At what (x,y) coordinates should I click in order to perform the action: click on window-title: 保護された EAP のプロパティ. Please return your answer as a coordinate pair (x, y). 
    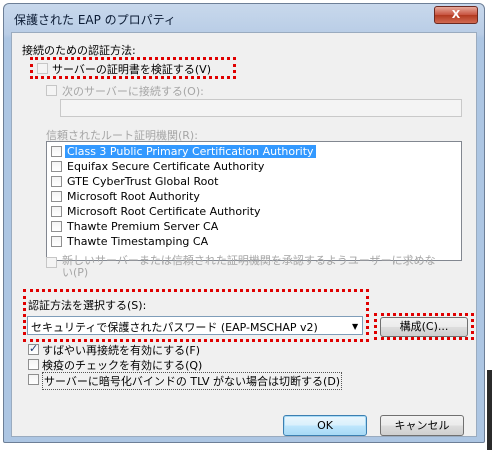
    Looking at the image, I should click on (95, 20).